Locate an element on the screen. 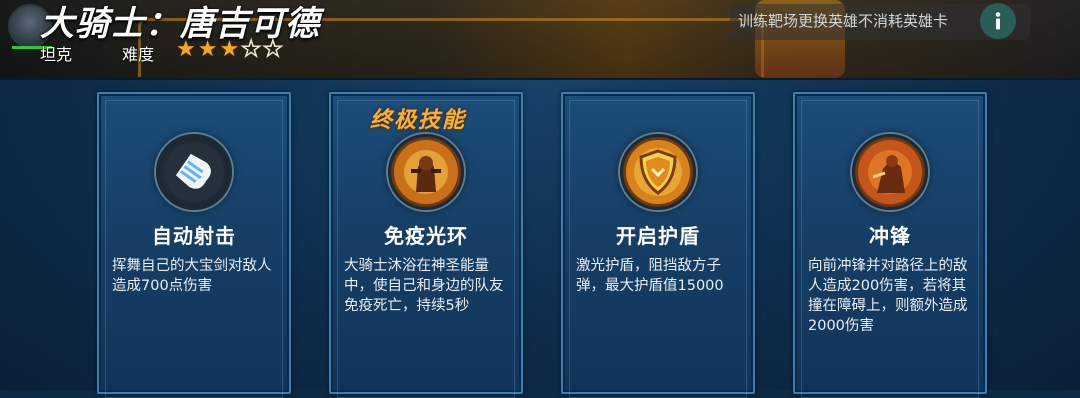 Image resolution: width=1080 pixels, height=398 pixels. holy-knight-icon is located at coordinates (426, 172).